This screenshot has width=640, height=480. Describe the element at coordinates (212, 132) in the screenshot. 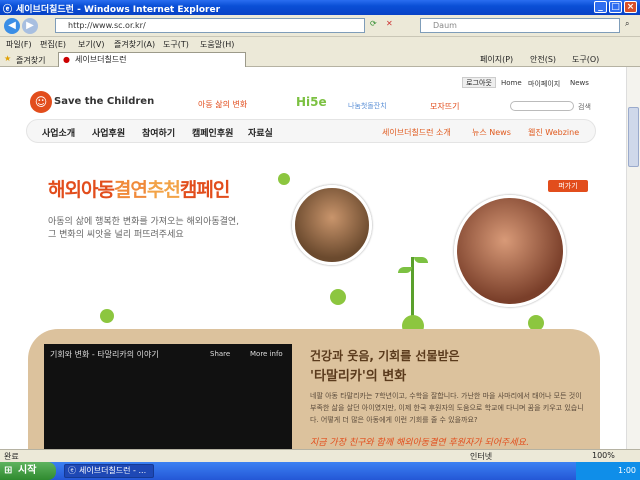

I see `nav-campaign: 캠페인후원` at that location.